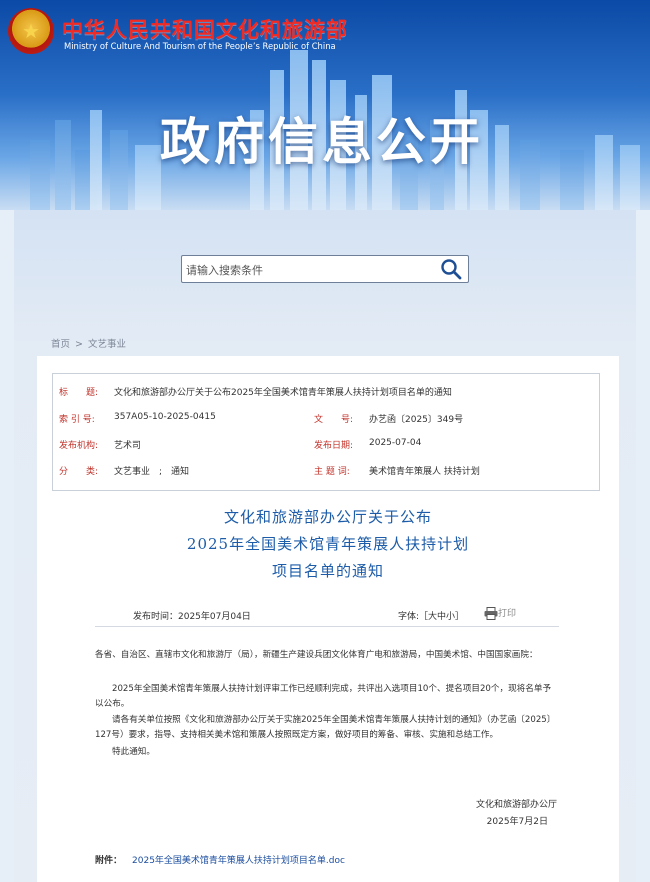  I want to click on breadcrumb-current-link: 文艺事业, so click(107, 343).